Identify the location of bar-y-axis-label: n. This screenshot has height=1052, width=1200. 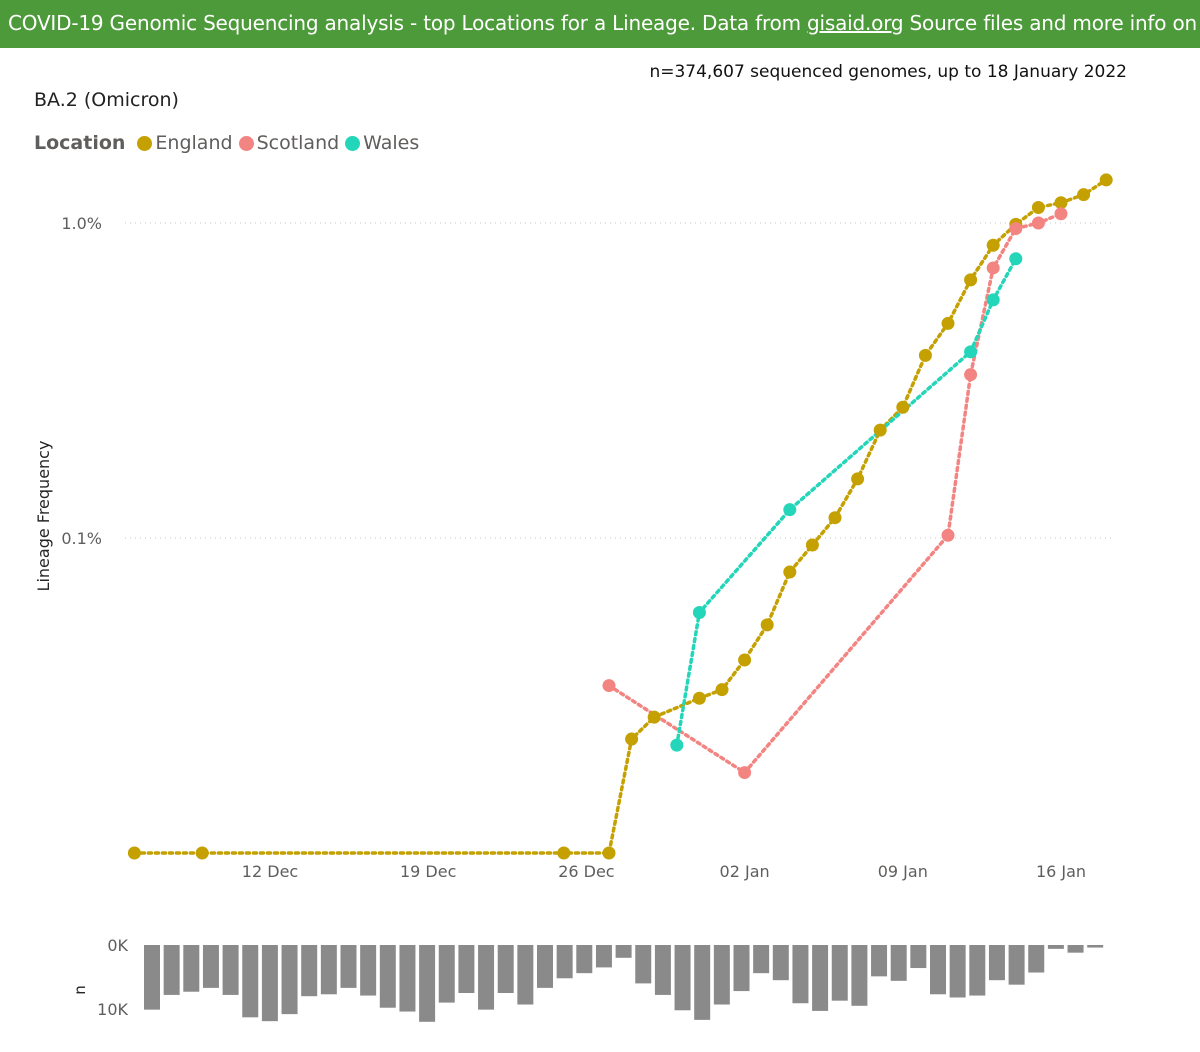
(80, 990).